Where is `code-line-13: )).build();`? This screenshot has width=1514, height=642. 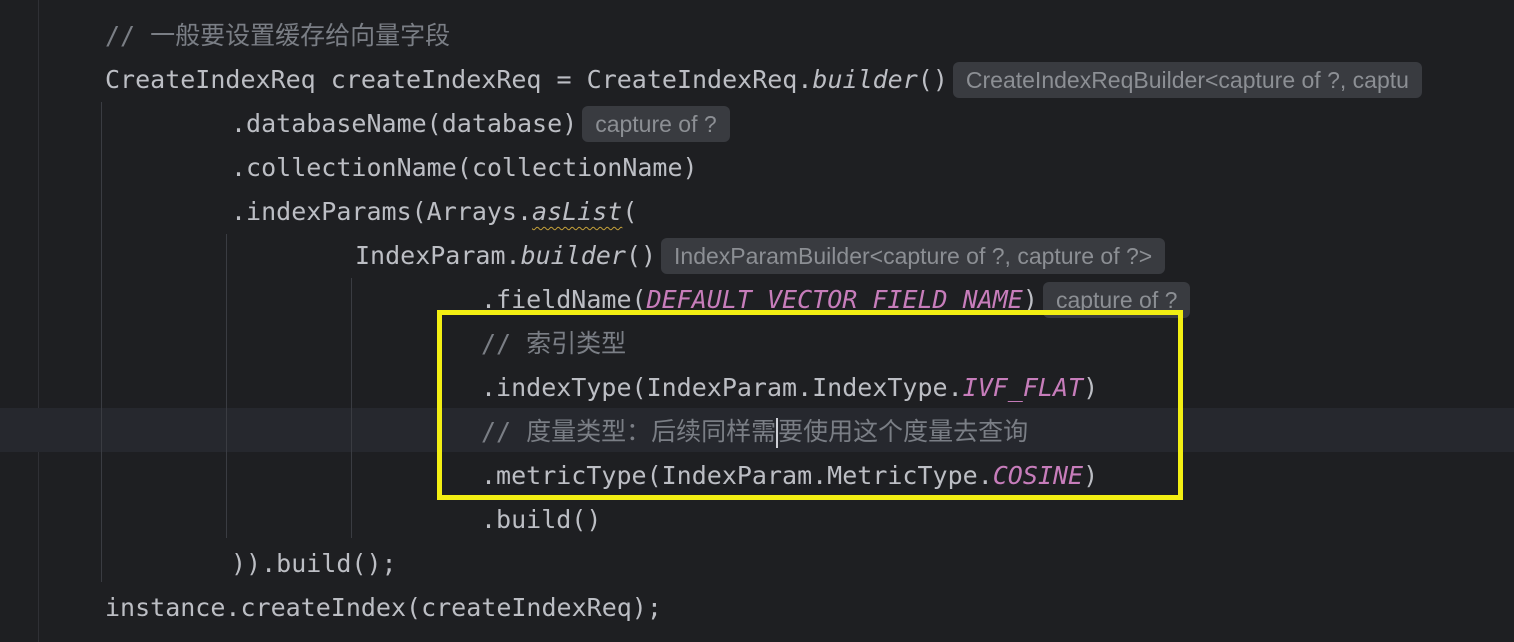 code-line-13: )).build(); is located at coordinates (314, 564).